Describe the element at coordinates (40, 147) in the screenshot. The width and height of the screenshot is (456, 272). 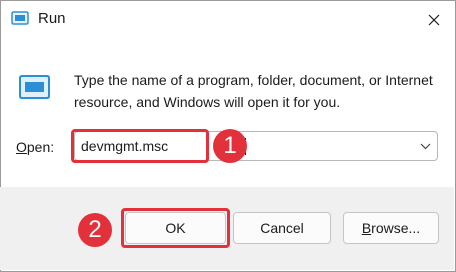
I see `open-label-rest: pen:` at that location.